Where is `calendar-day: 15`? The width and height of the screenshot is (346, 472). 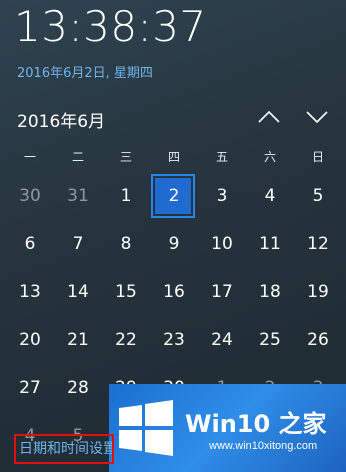 calendar-day: 15 is located at coordinates (126, 292).